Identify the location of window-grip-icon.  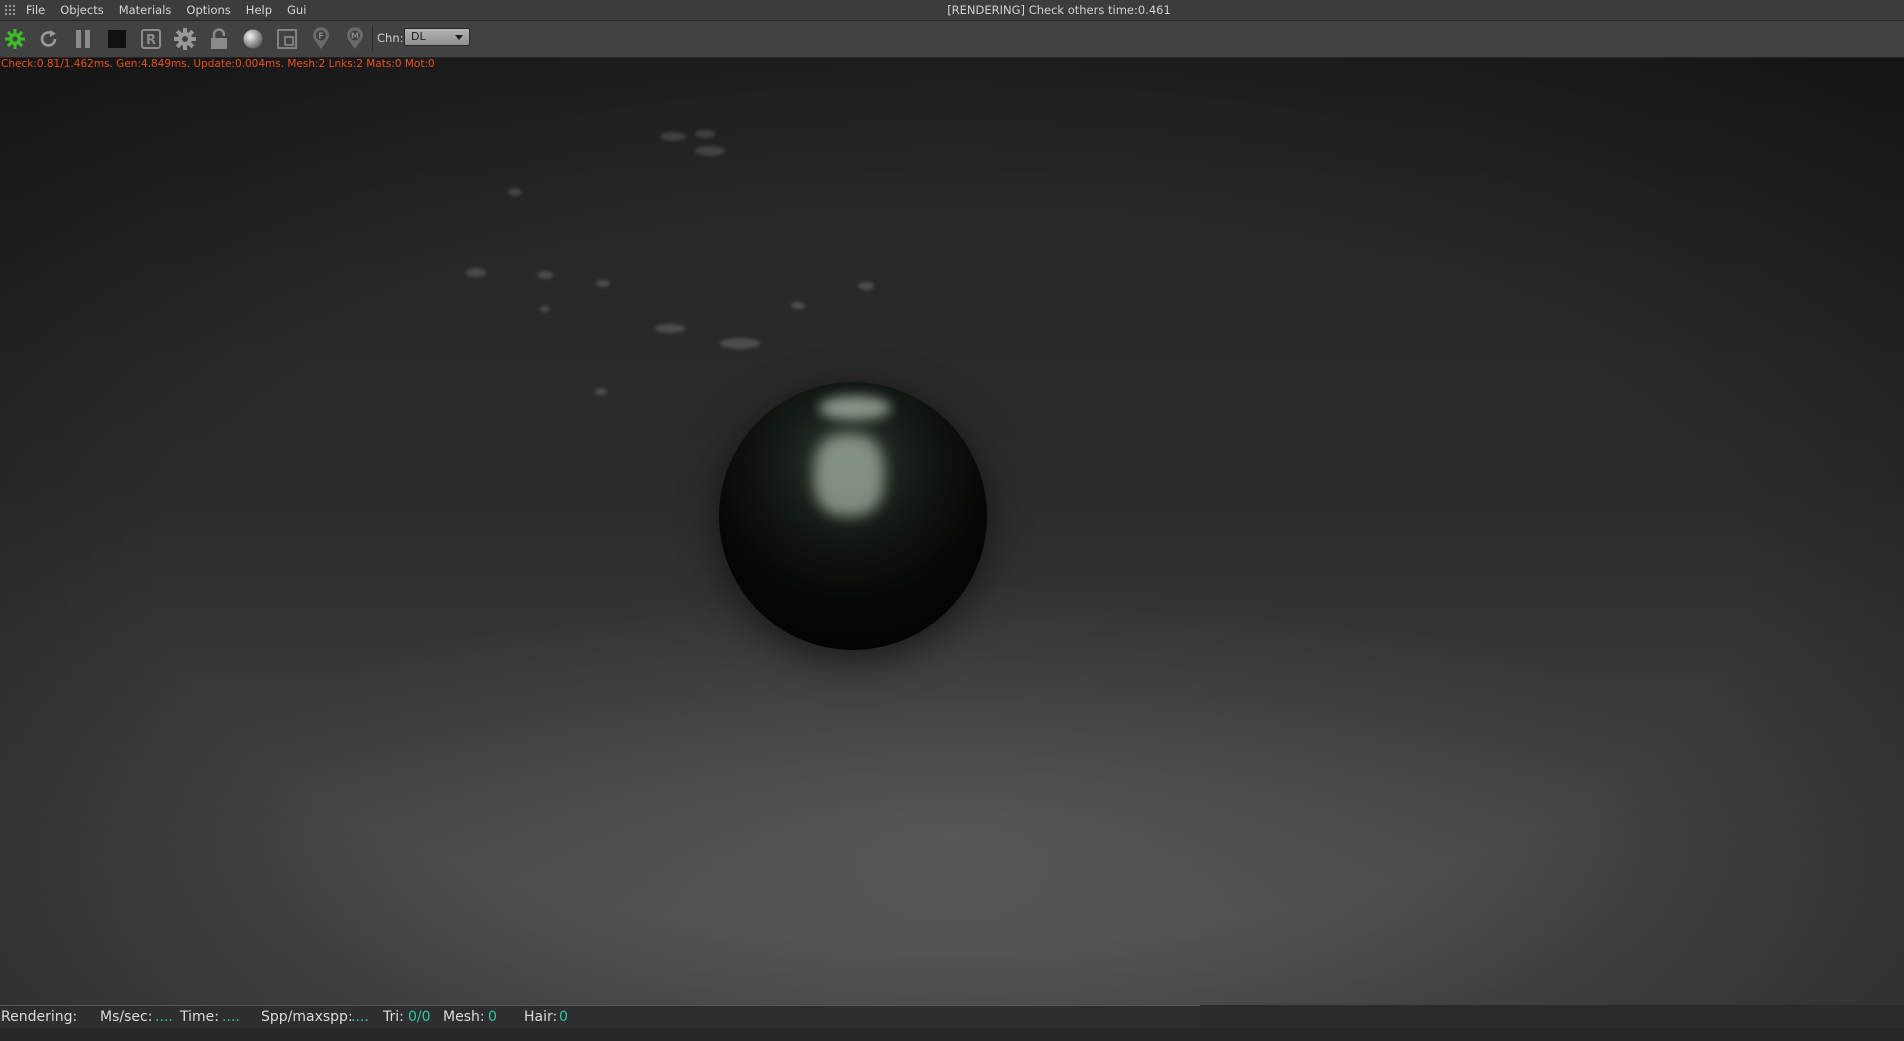
(9, 9).